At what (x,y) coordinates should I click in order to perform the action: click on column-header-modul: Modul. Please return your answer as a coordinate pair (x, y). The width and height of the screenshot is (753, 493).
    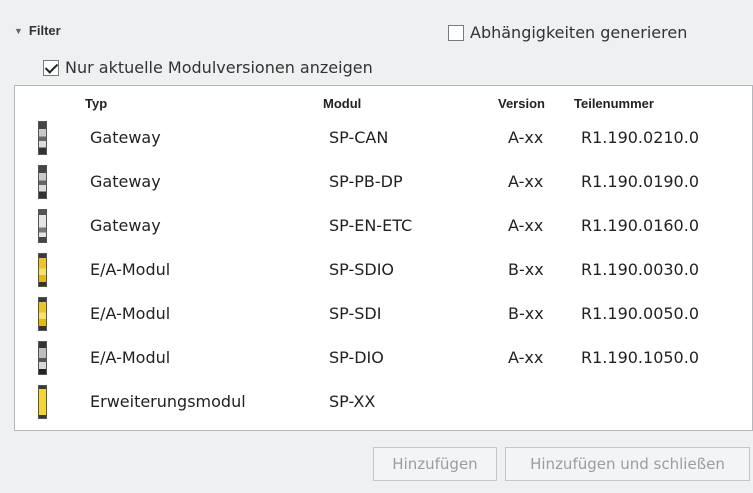
    Looking at the image, I should click on (342, 103).